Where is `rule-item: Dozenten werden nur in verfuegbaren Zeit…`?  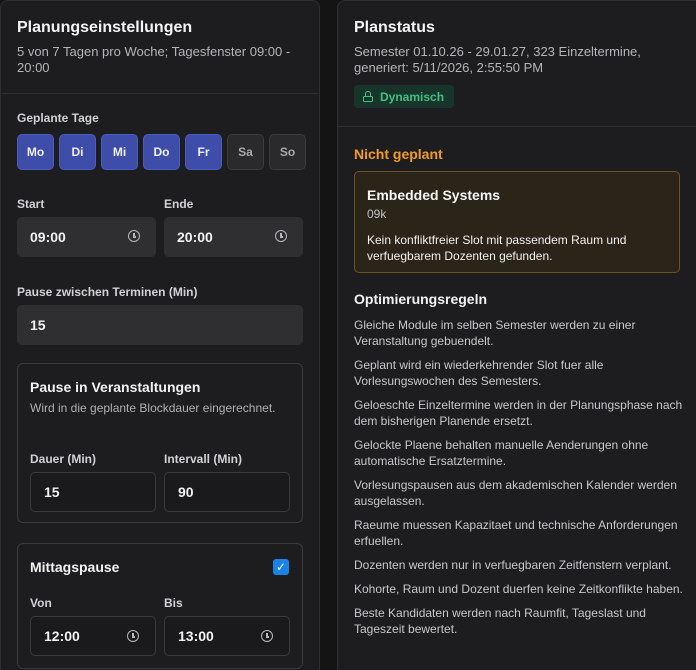
rule-item: Dozenten werden nur in verfuegbaren Zeit… is located at coordinates (513, 565).